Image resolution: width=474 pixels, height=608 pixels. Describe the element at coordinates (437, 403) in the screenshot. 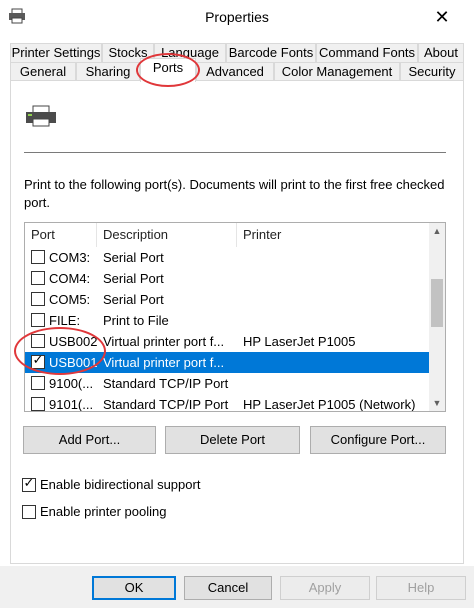

I see `scroll-down-icon: ▼` at that location.